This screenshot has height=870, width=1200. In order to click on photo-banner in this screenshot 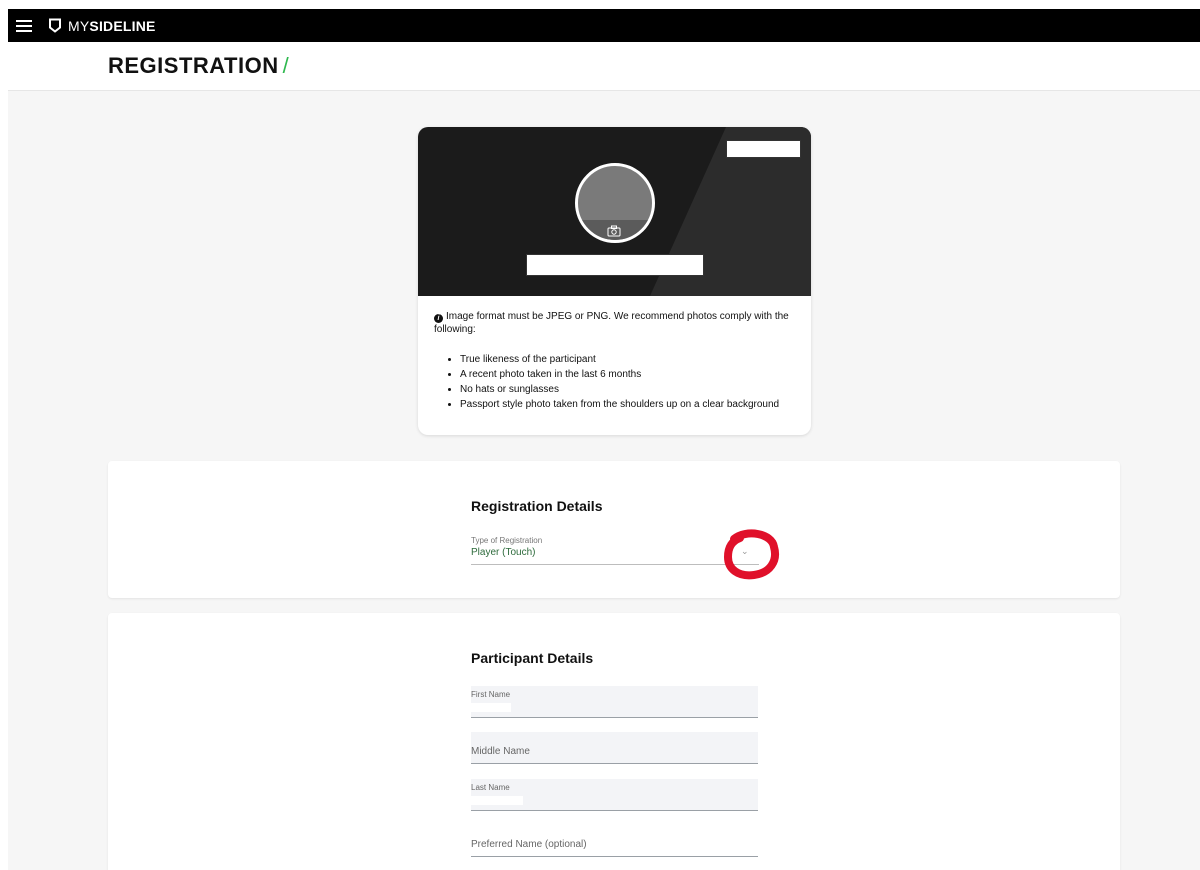, I will do `click(614, 211)`.